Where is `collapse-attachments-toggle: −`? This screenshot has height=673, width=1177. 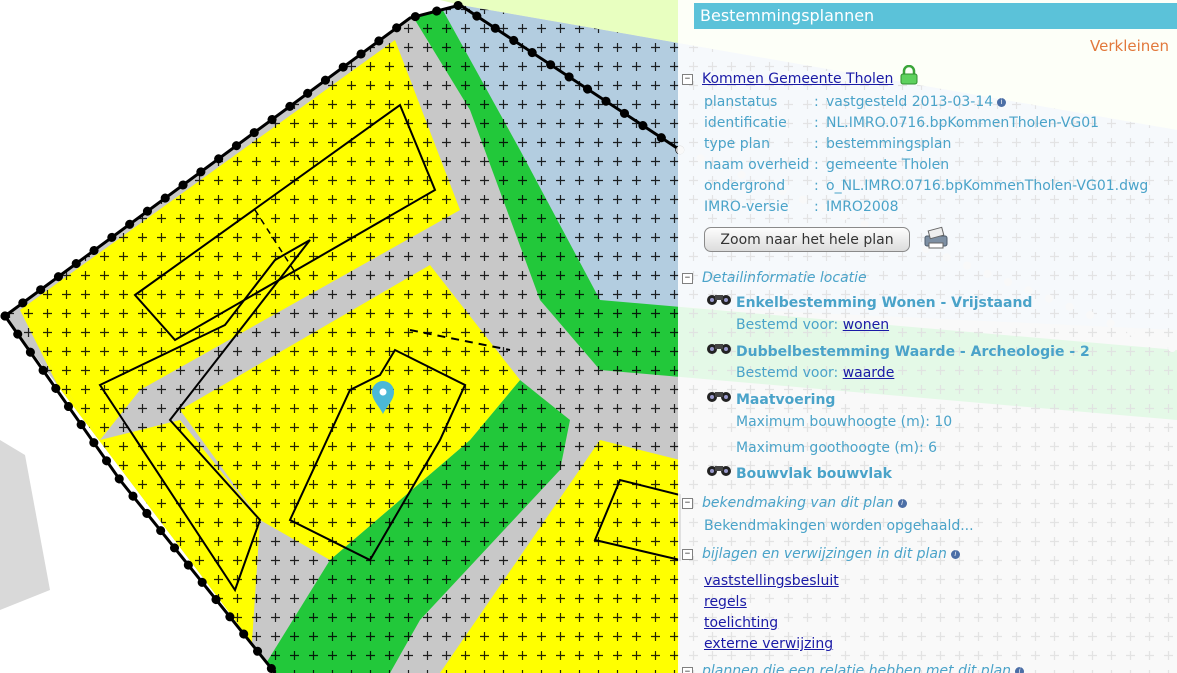
collapse-attachments-toggle: − is located at coordinates (687, 554).